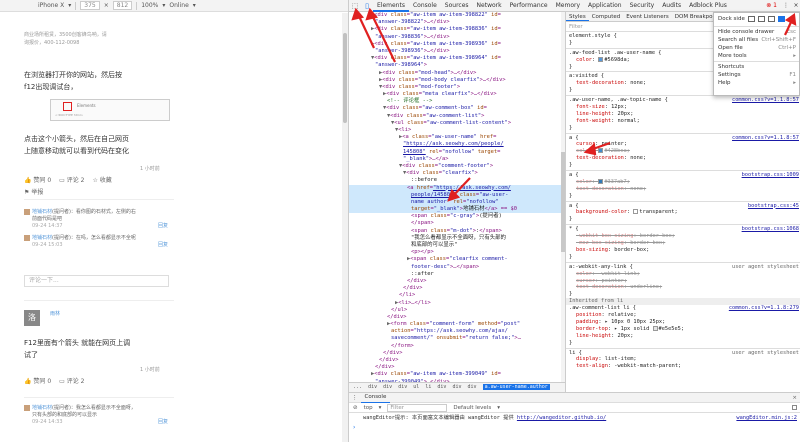  I want to click on kebab-menu-icon: ⋮, so click(786, 5).